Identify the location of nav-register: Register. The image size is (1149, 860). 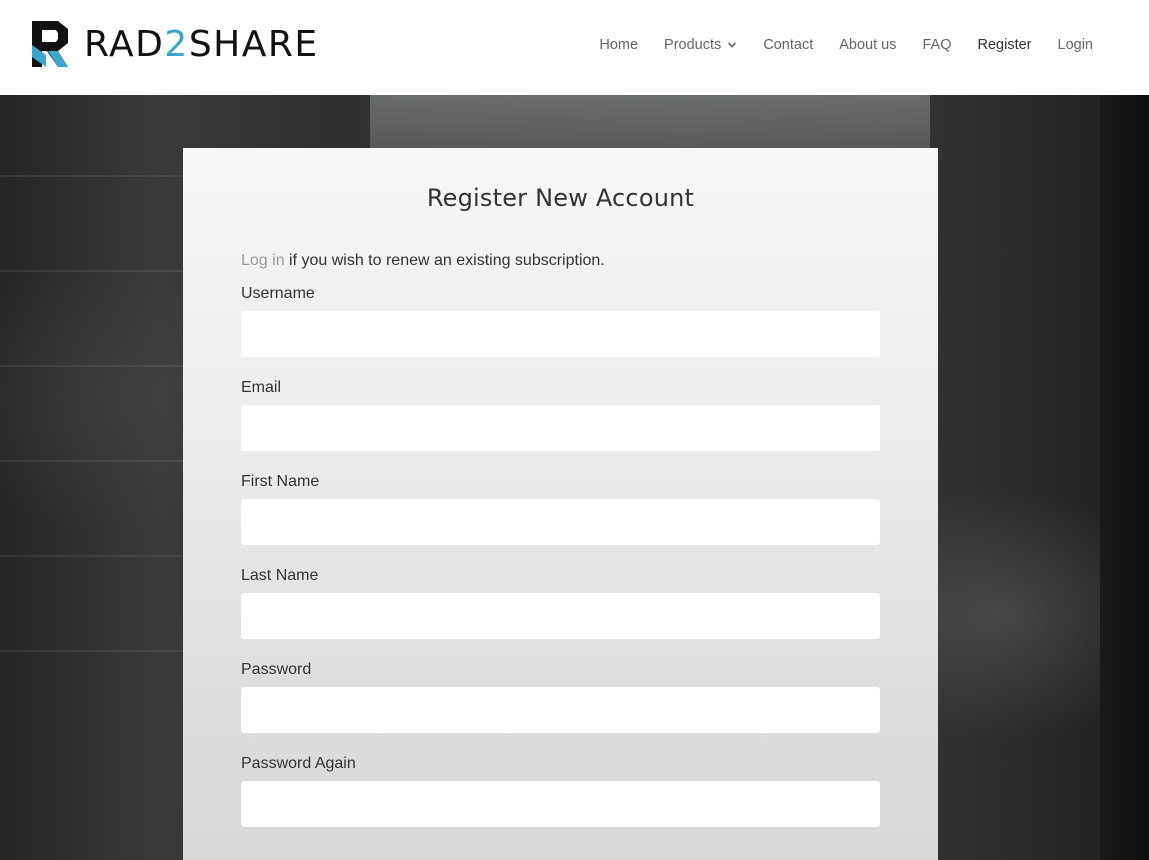
(1005, 45).